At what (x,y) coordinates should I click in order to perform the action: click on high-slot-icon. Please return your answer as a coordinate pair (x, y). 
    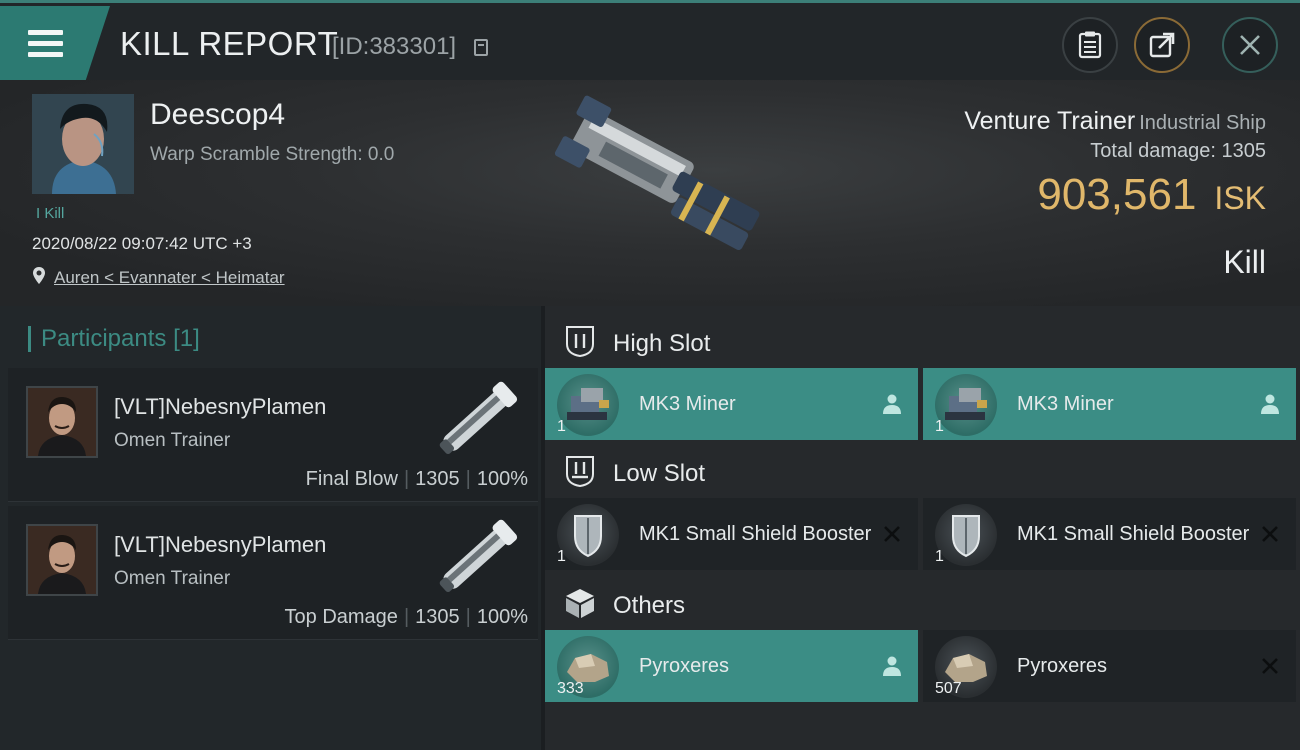
    Looking at the image, I should click on (580, 342).